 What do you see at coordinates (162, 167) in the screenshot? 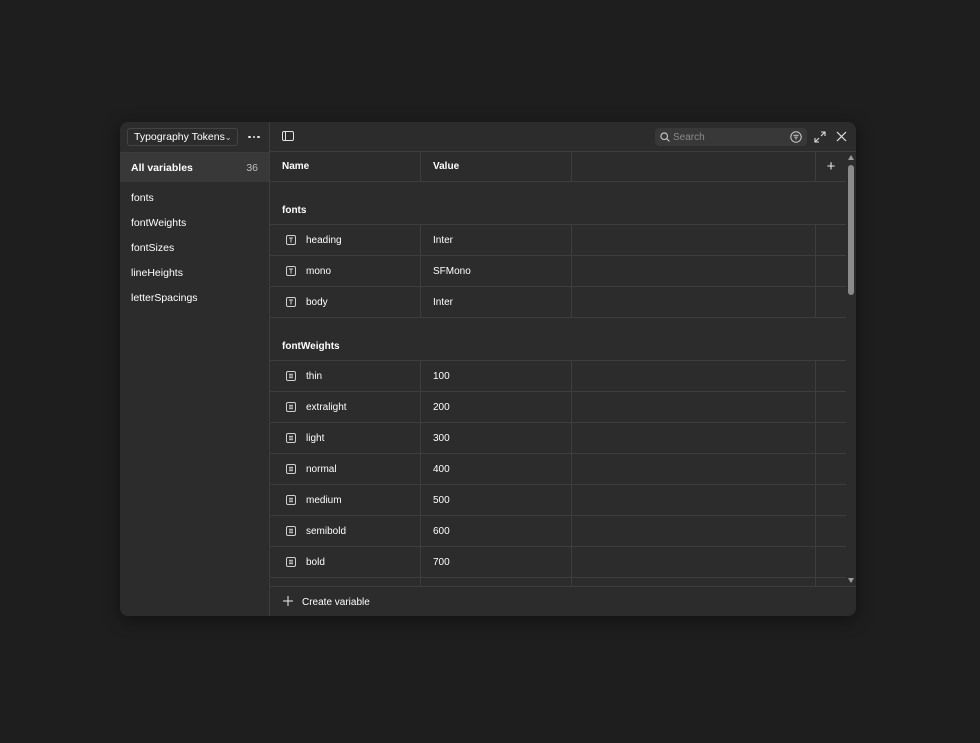
I see `all-variables-label: All variables` at bounding box center [162, 167].